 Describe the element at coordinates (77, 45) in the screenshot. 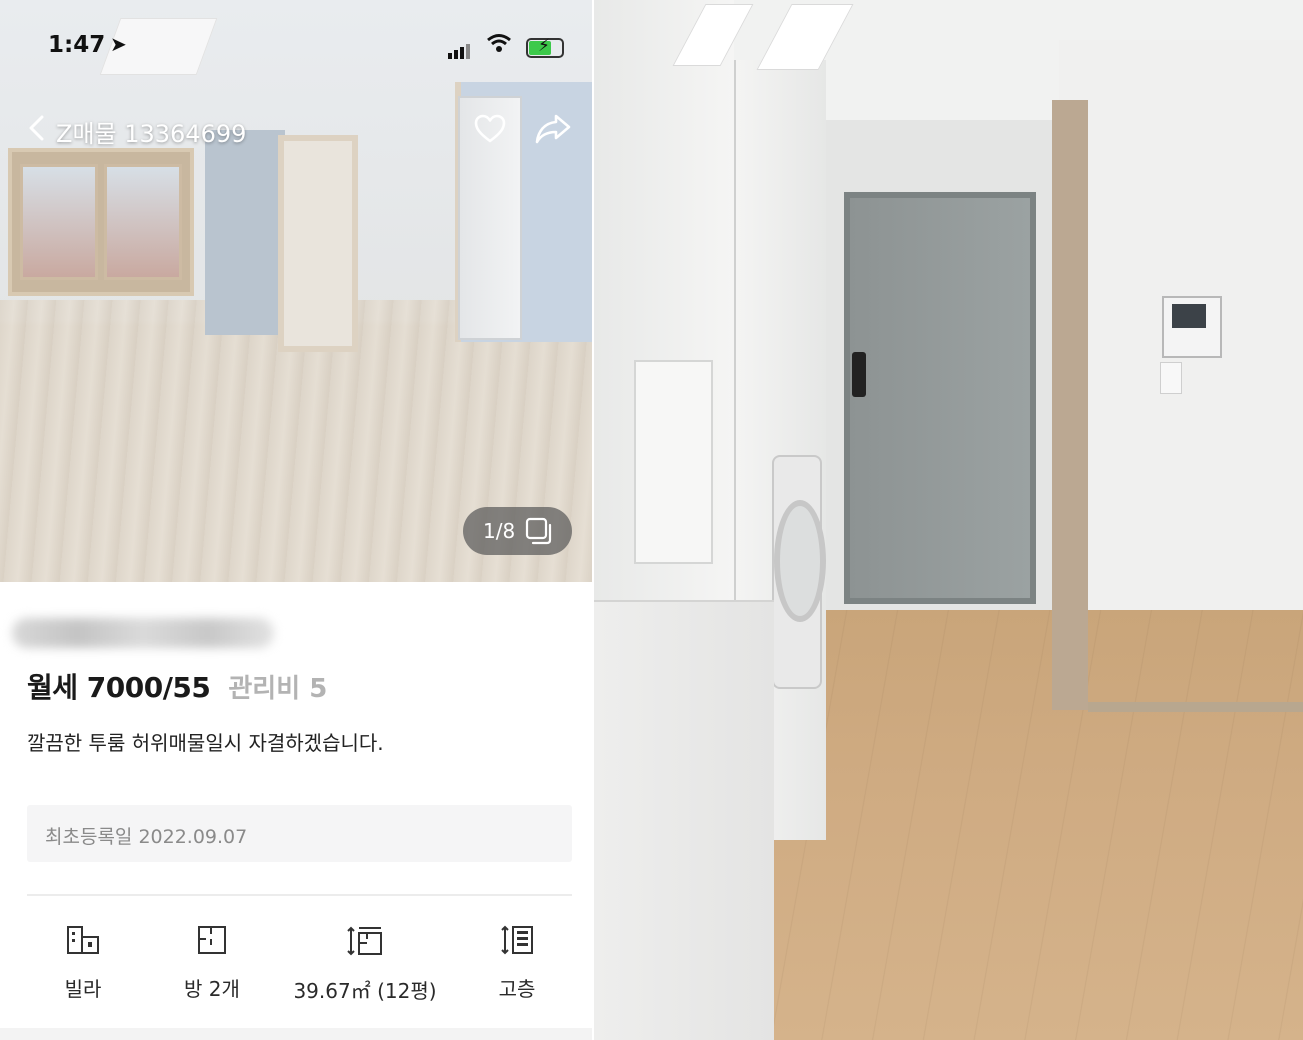

I see `status-time: 1:47` at that location.